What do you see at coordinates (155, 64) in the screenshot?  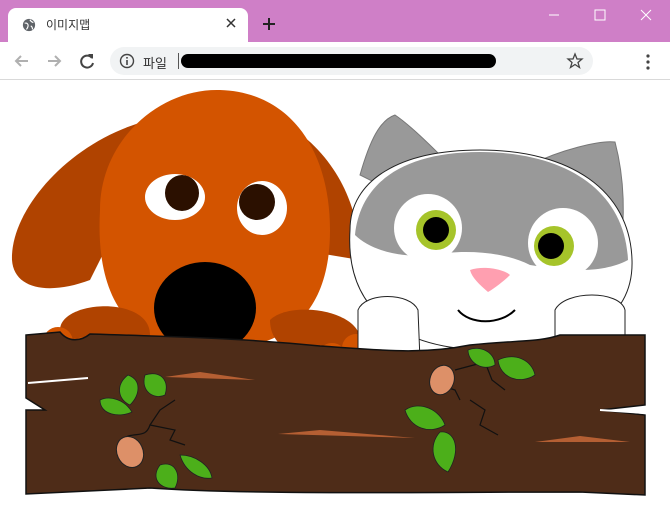 I see `address-scheme-label: 파일` at bounding box center [155, 64].